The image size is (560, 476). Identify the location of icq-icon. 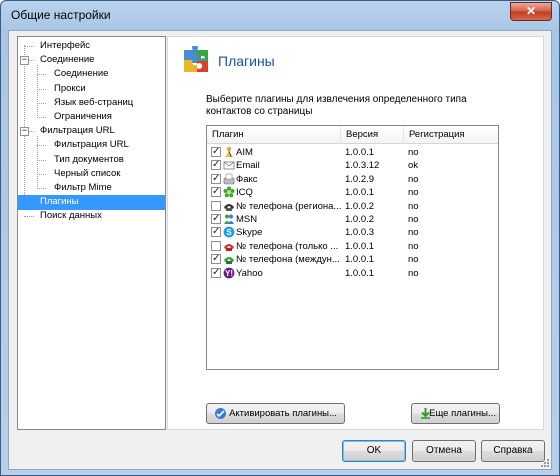
(229, 192).